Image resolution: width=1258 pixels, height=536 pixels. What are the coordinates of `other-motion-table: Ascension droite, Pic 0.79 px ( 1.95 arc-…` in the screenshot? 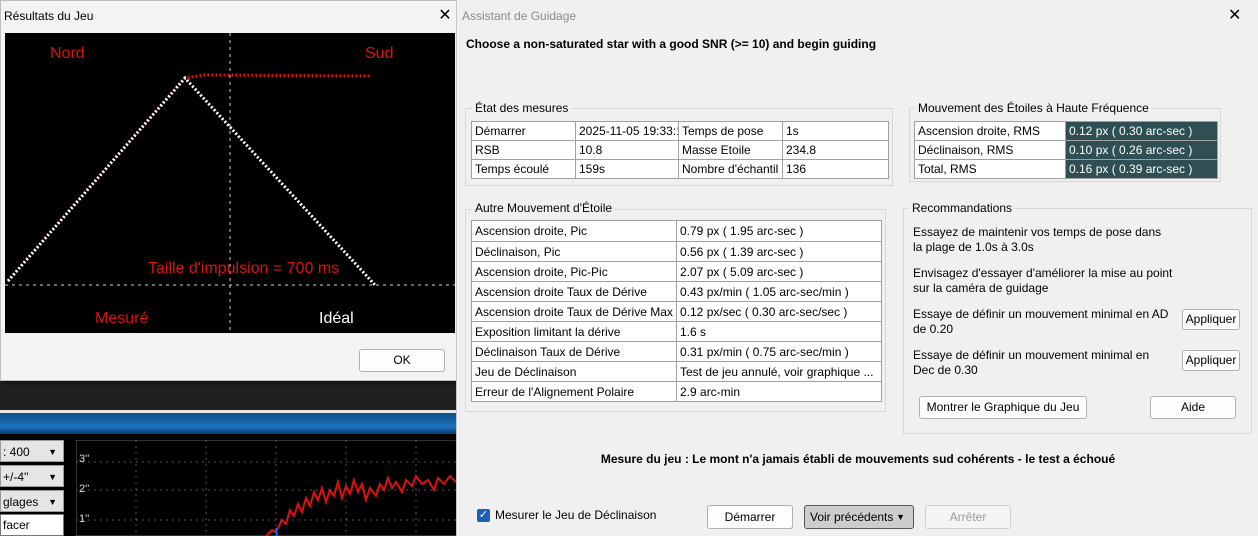 It's located at (676, 311).